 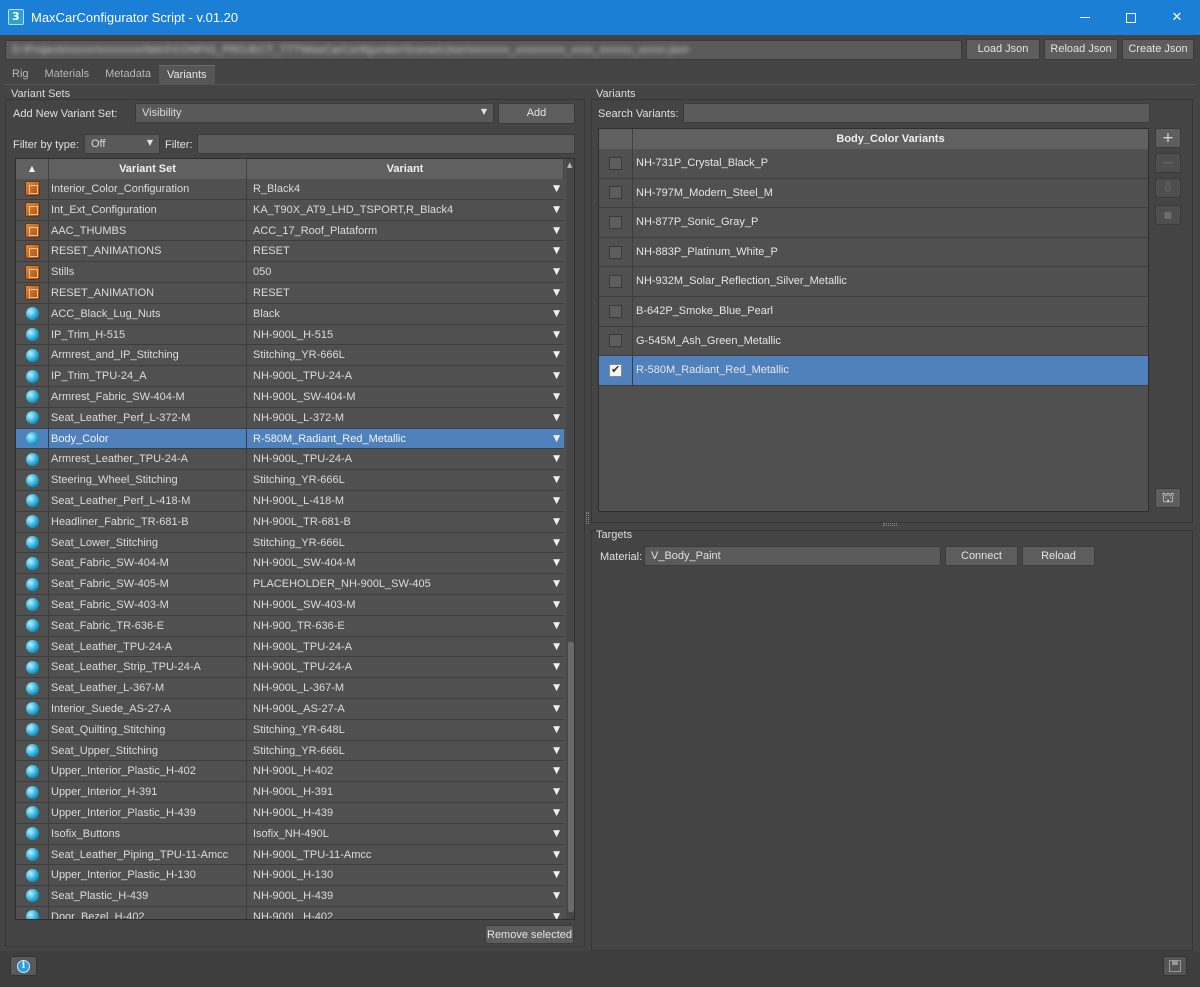 I want to click on table-row: Seat_Fabric_SW-403-M NH-900L_SW-403-M ▼, so click(x=290, y=605).